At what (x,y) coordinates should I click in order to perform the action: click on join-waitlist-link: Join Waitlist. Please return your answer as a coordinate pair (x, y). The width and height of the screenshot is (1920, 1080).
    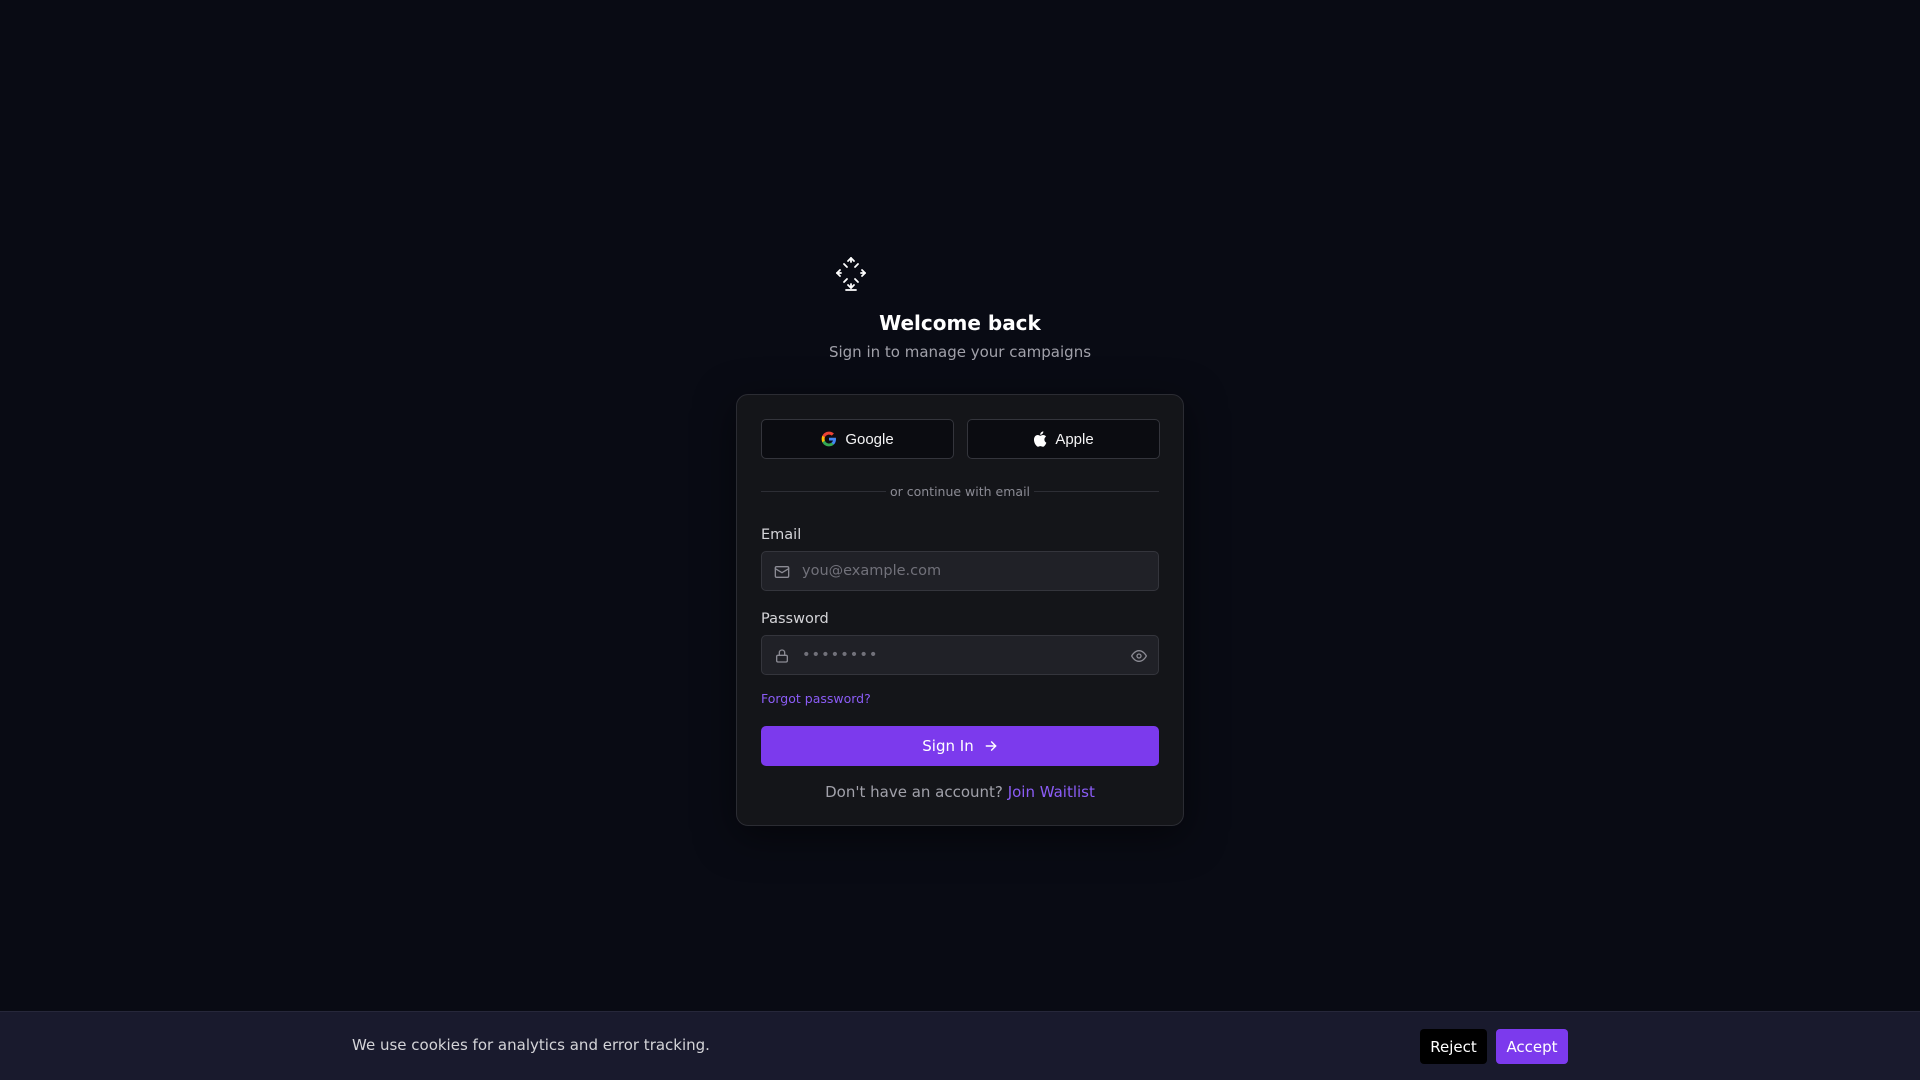
    Looking at the image, I should click on (1051, 792).